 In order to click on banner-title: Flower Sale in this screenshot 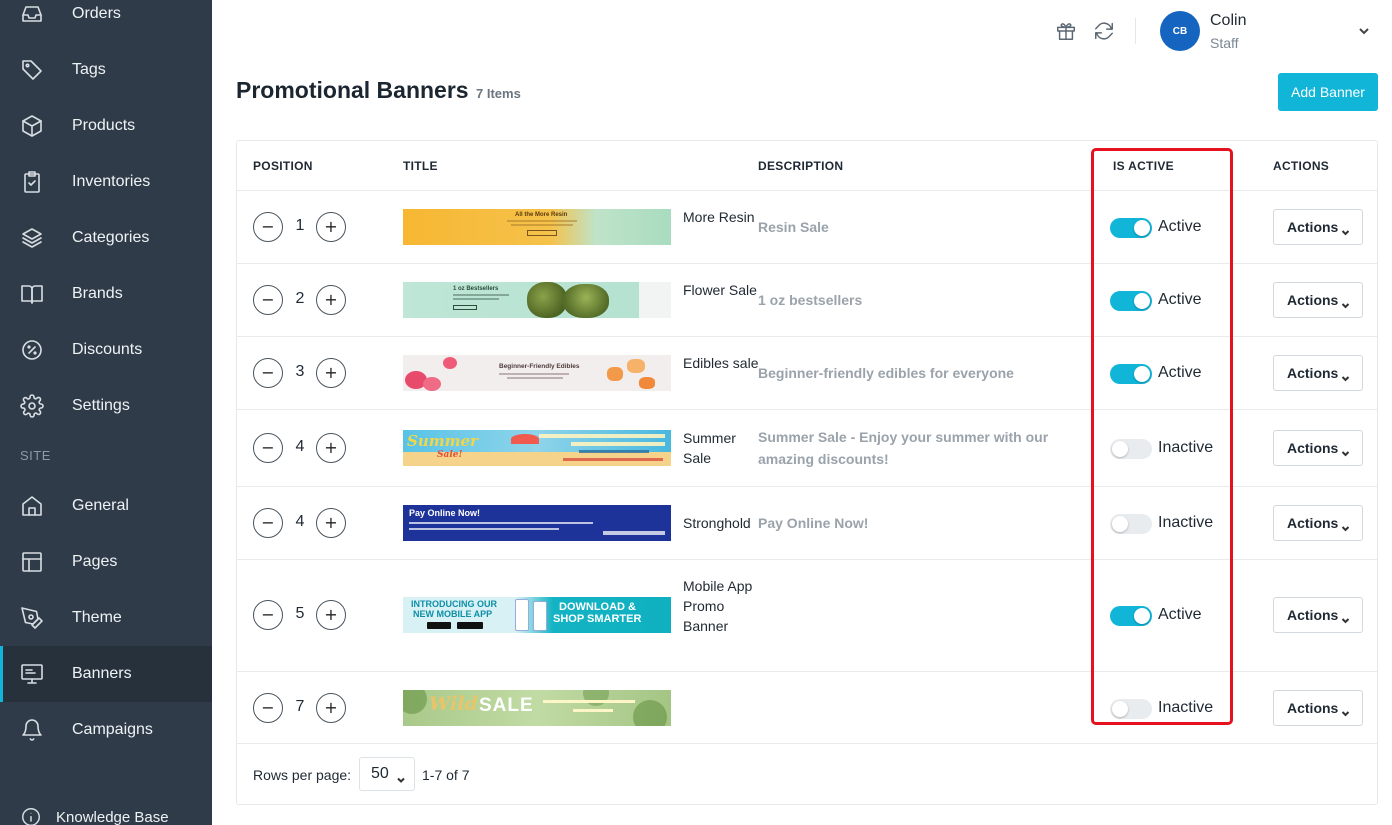, I will do `click(720, 290)`.